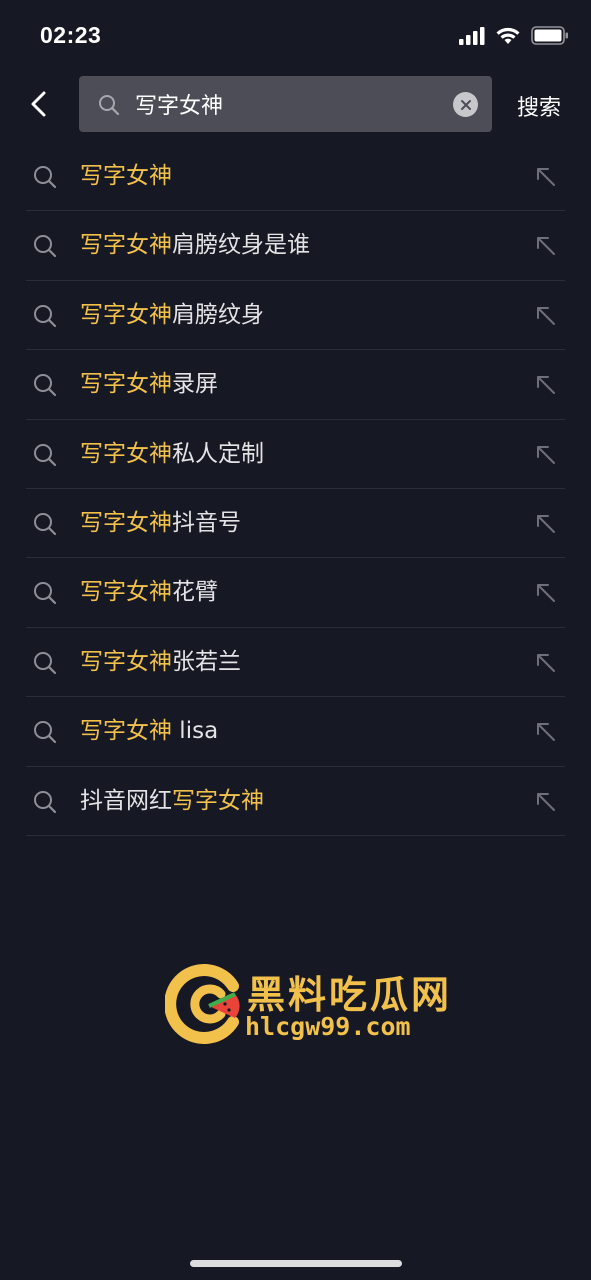 The image size is (591, 1280). Describe the element at coordinates (295, 663) in the screenshot. I see `suggestion-item: 写字女神张若兰` at that location.